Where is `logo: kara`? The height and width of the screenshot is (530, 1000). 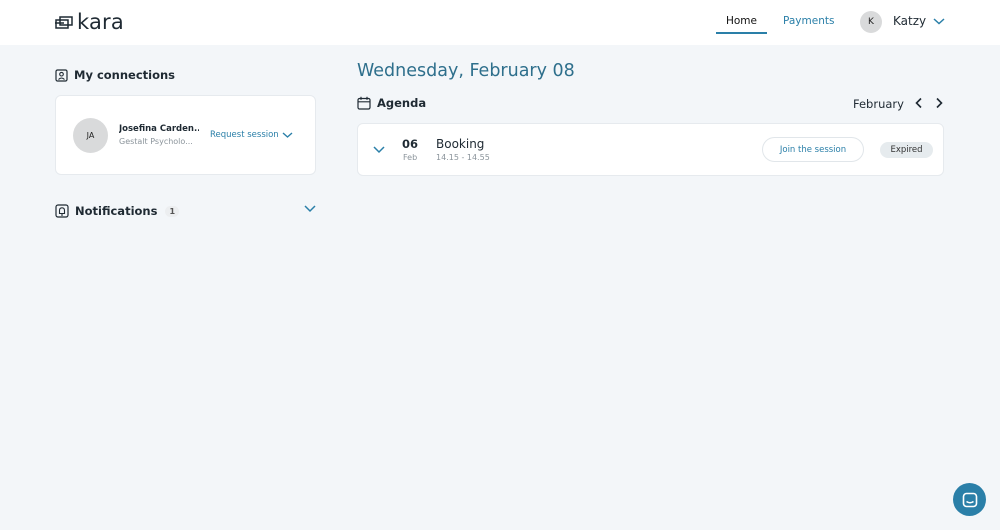 logo: kara is located at coordinates (89, 22).